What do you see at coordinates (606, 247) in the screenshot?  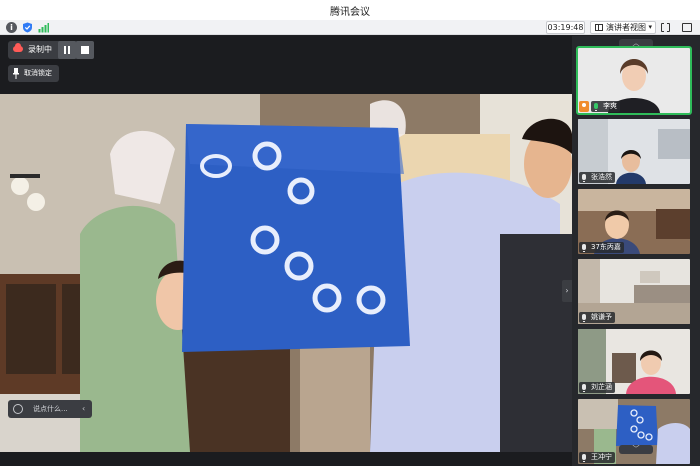 I see `participant-name: 37东丙嘉` at bounding box center [606, 247].